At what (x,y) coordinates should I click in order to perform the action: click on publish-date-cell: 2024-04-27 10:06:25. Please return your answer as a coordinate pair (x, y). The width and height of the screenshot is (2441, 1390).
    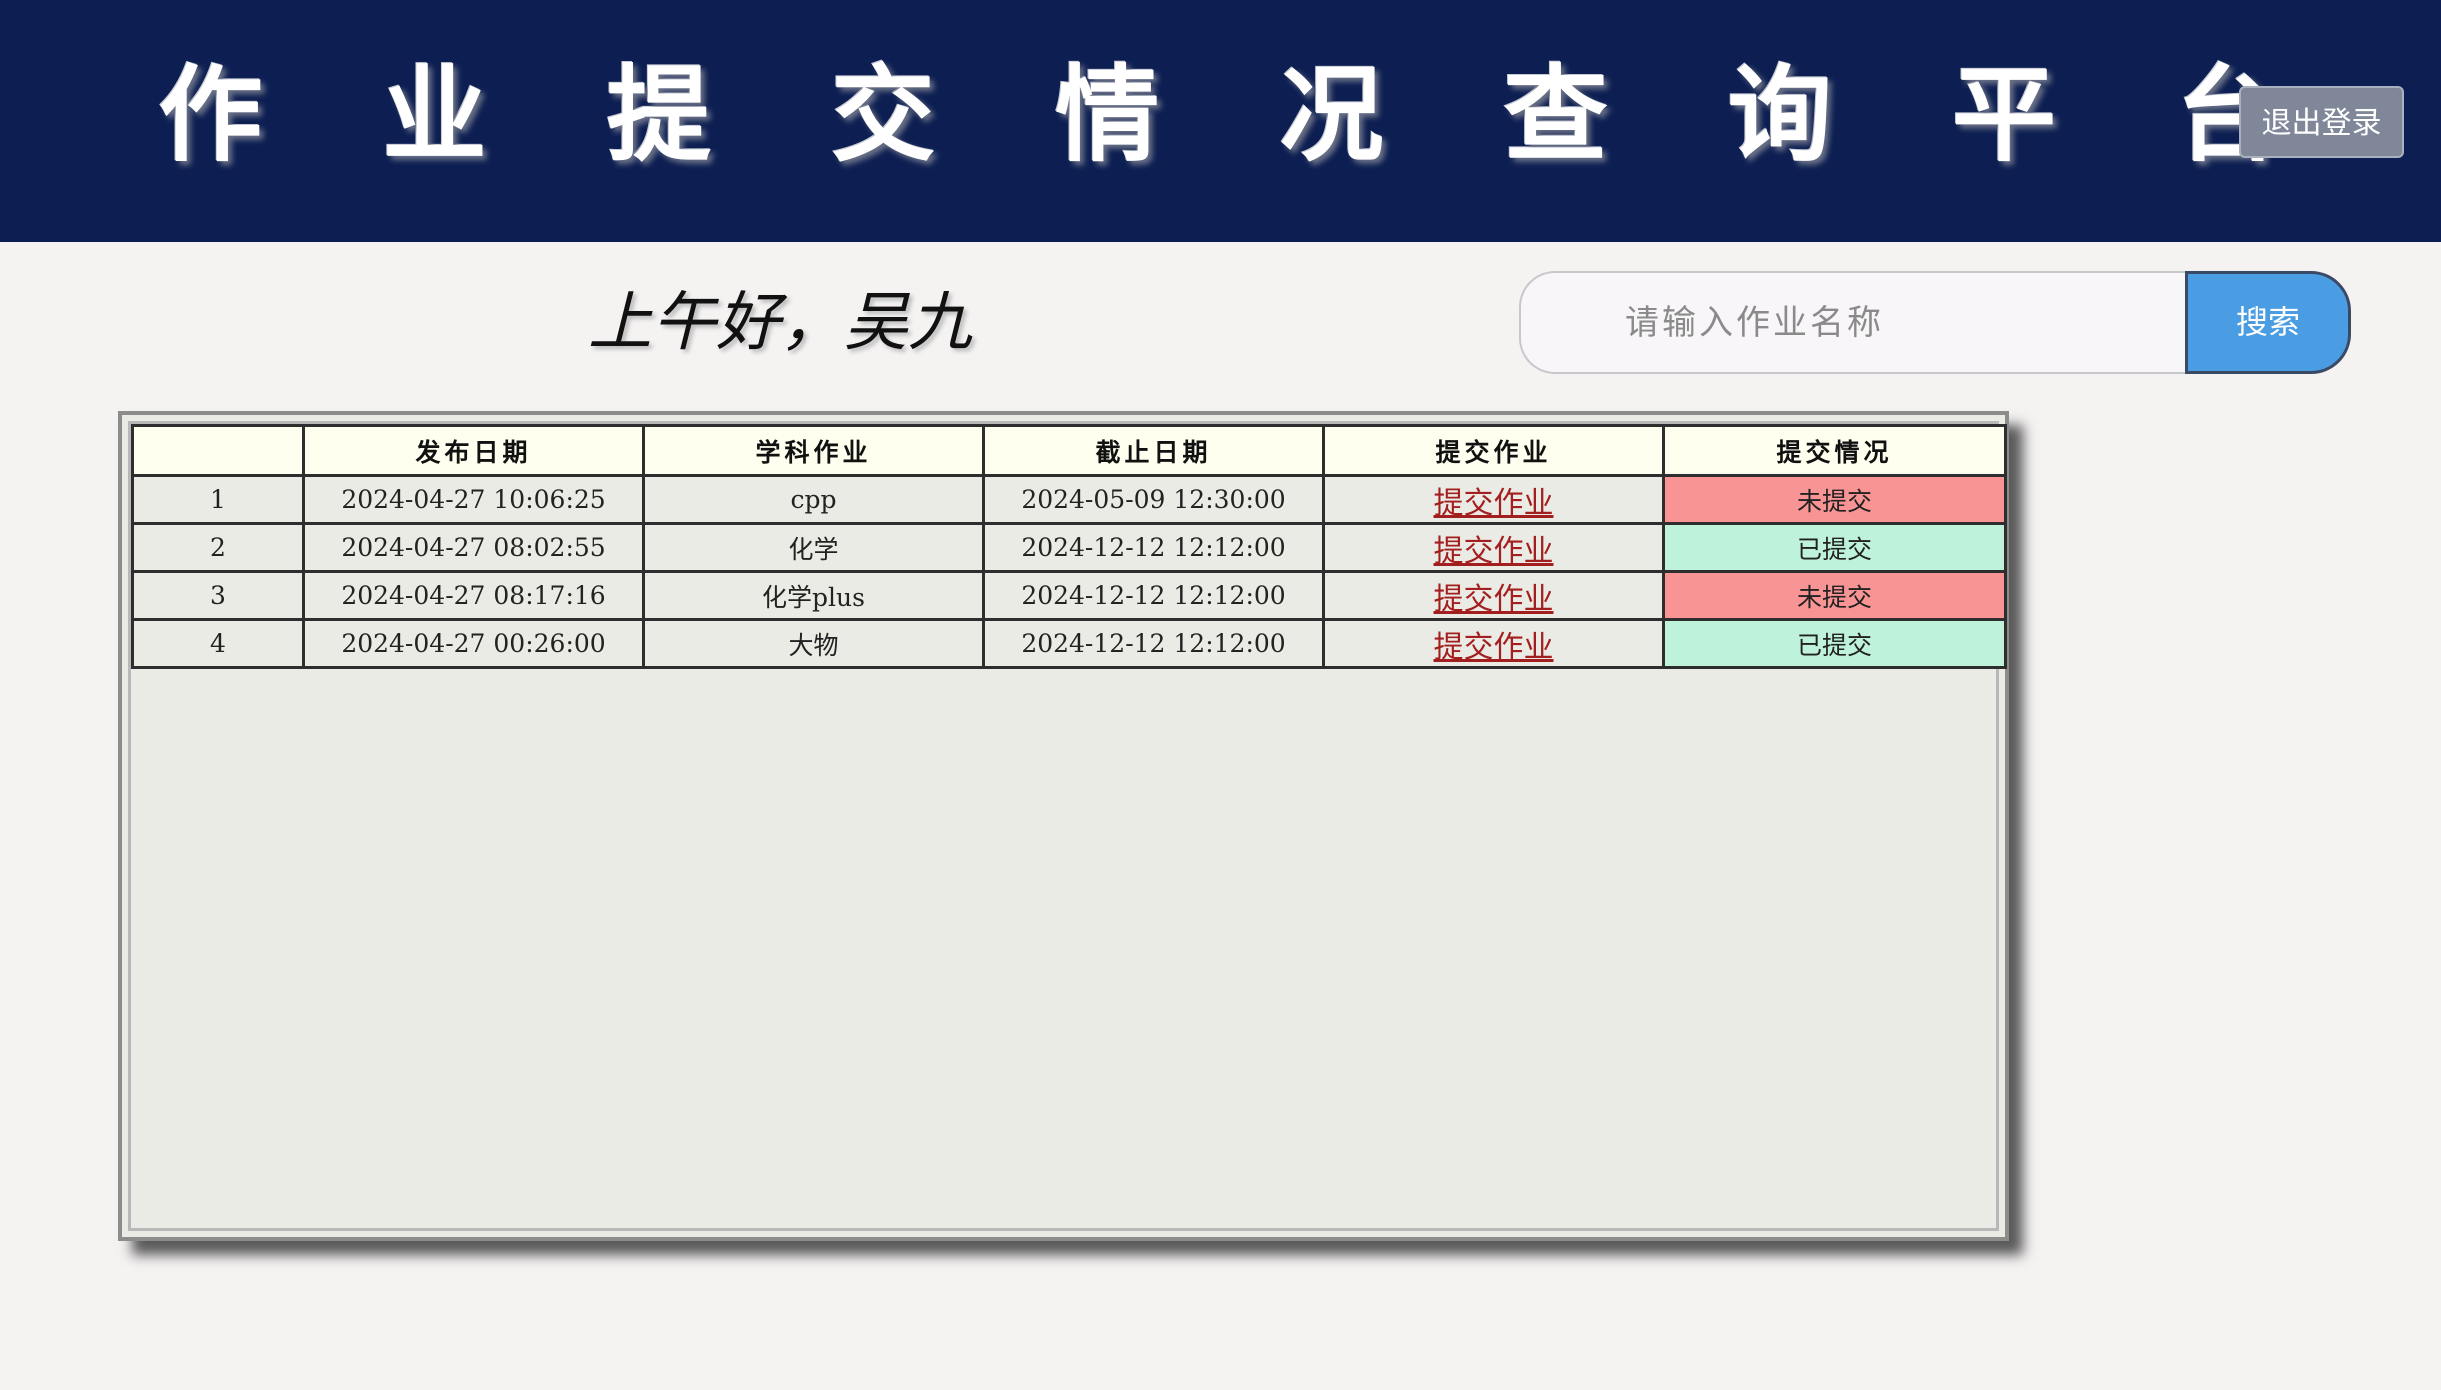
    Looking at the image, I should click on (473, 499).